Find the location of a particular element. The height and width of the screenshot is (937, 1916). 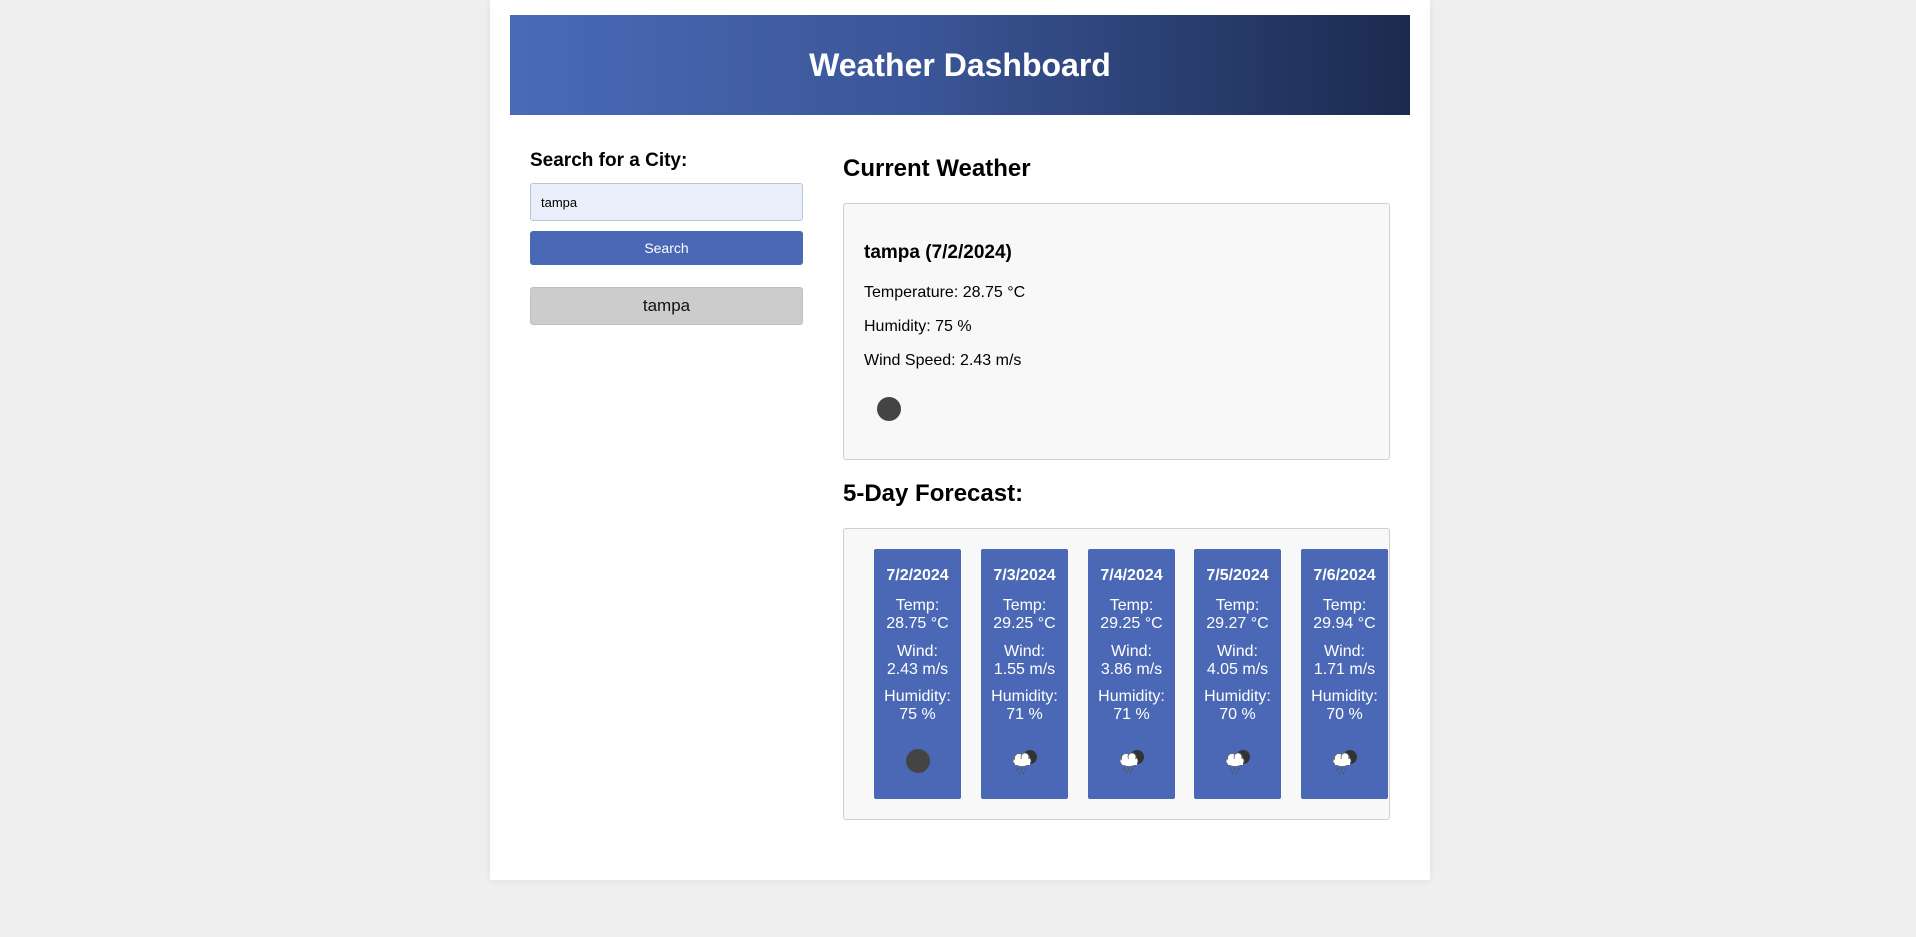

forecast-wind-value: 2.43 m/s is located at coordinates (917, 669).